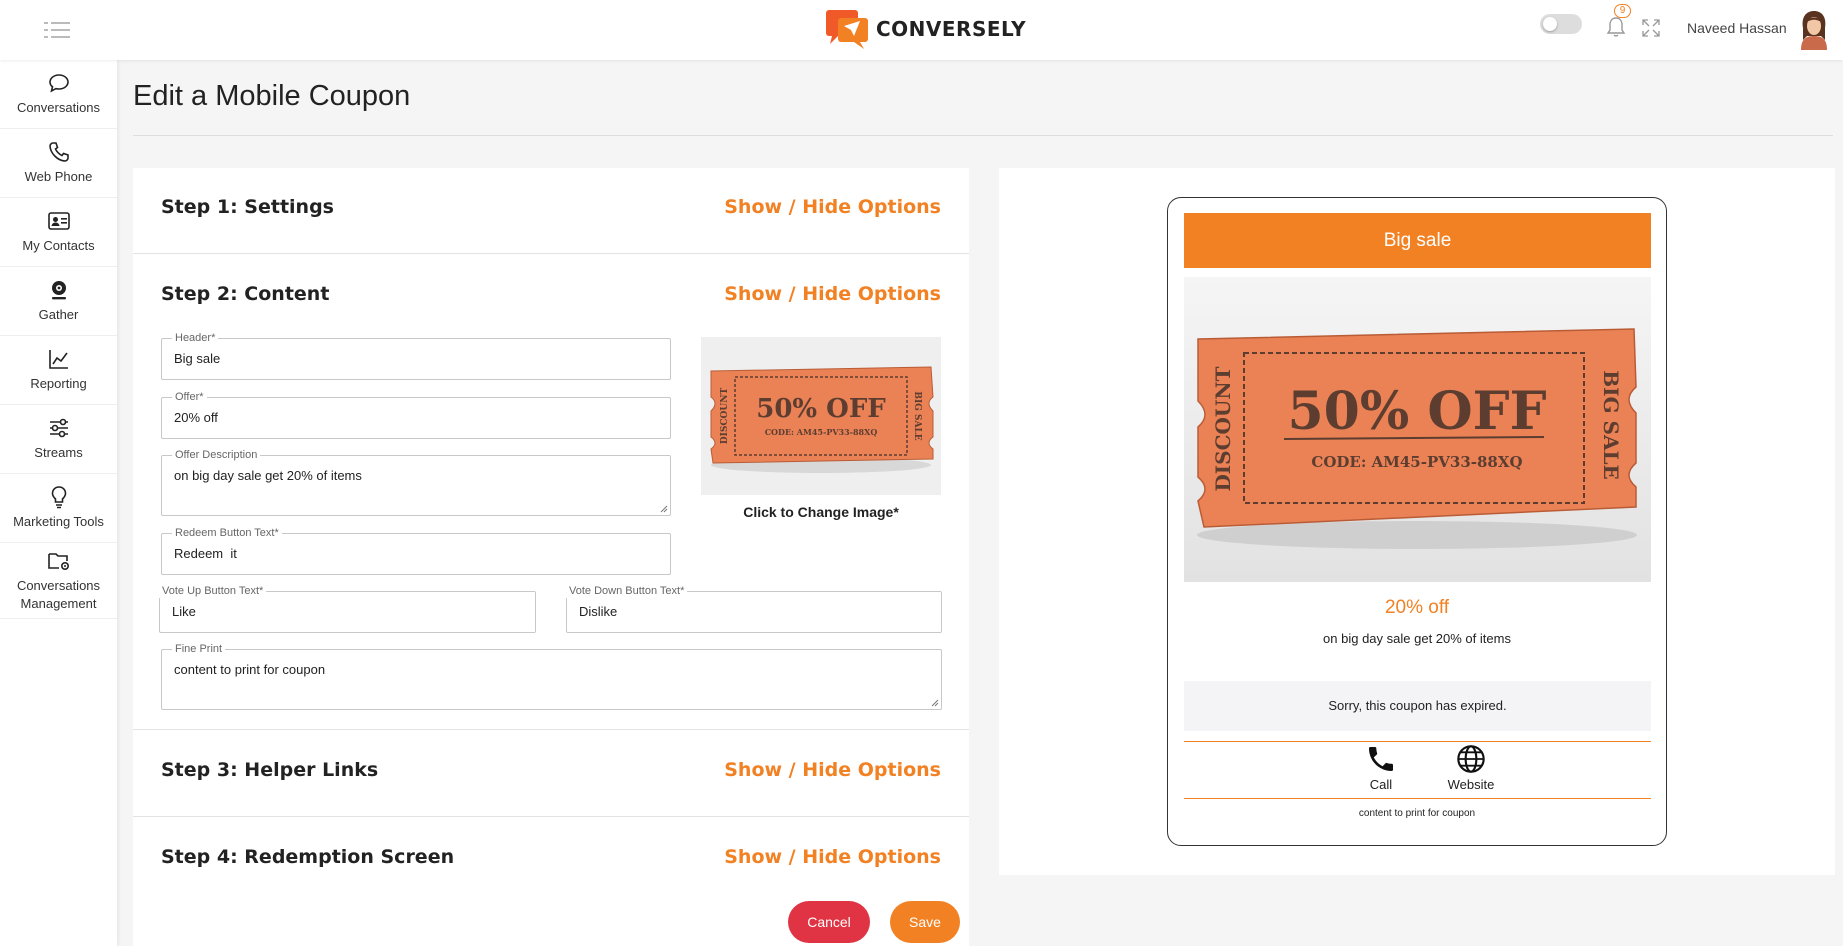  What do you see at coordinates (58, 232) in the screenshot?
I see `sidebar-item-my-contacts: My Contacts` at bounding box center [58, 232].